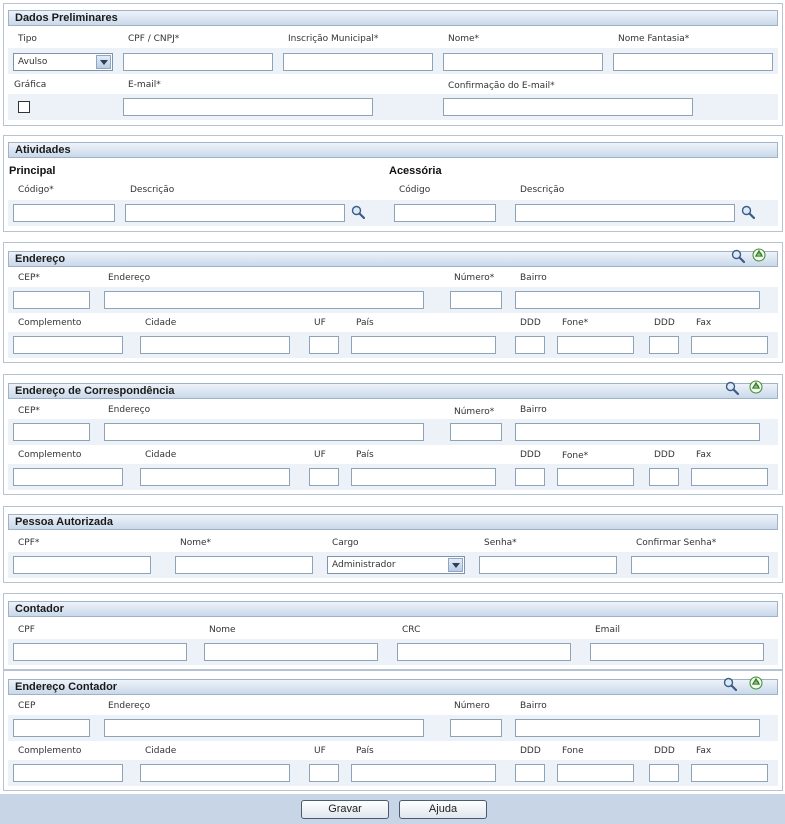 This screenshot has width=785, height=824. Describe the element at coordinates (24, 107) in the screenshot. I see `grafica-checkbox` at that location.